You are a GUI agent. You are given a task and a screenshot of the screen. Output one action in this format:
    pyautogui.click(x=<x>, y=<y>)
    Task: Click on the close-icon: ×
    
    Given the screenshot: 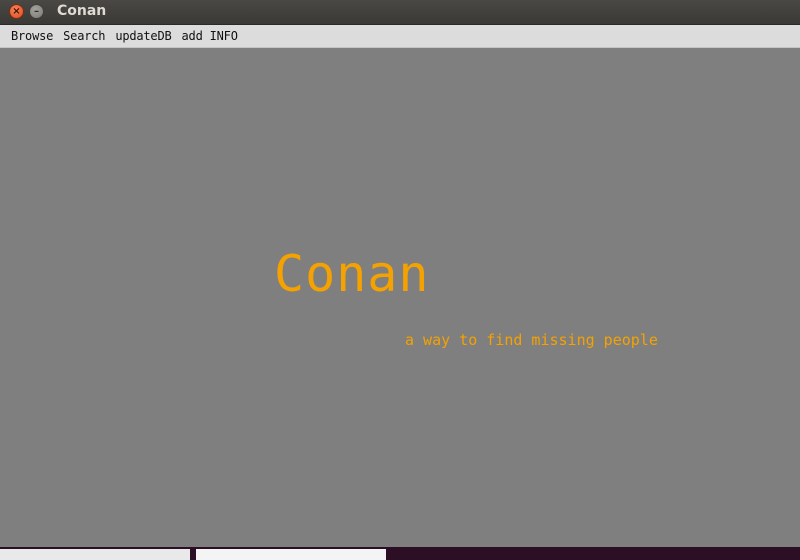 What is the action you would take?
    pyautogui.click(x=16, y=11)
    